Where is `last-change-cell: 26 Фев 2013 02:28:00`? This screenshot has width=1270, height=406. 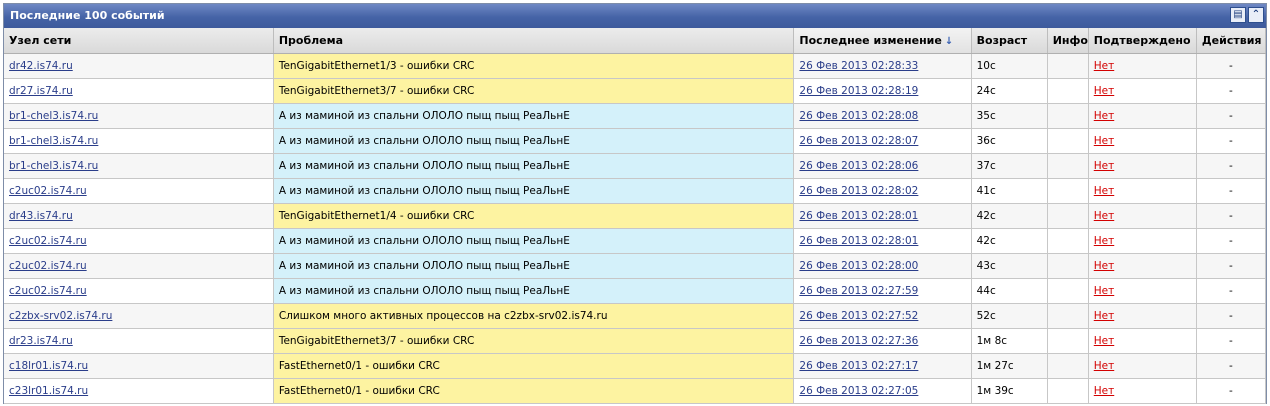
last-change-cell: 26 Фев 2013 02:28:00 is located at coordinates (882, 266).